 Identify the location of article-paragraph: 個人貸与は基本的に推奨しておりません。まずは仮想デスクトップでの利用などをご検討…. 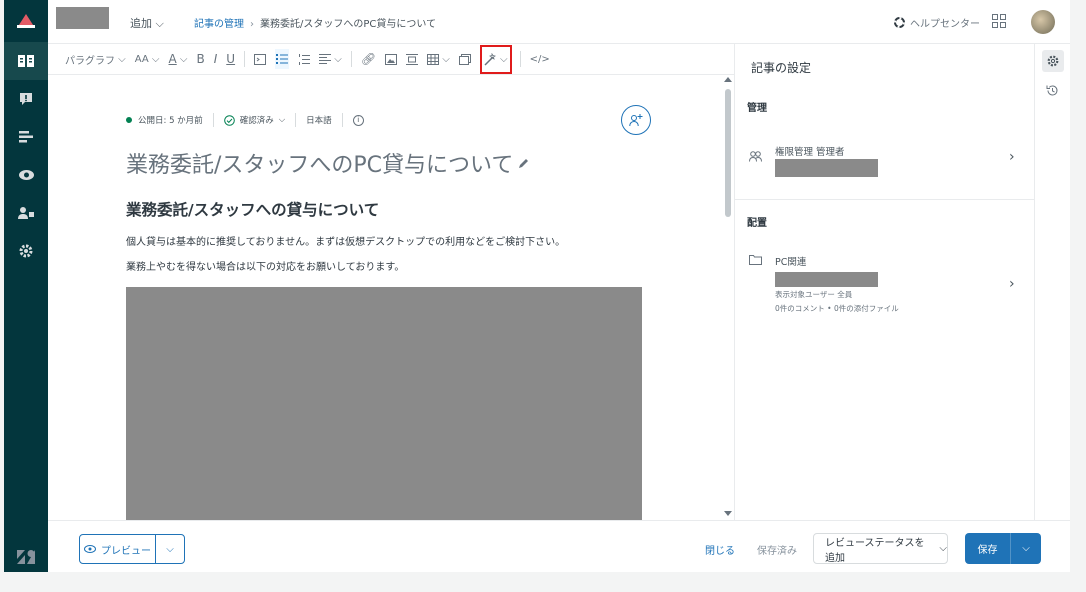
(346, 242).